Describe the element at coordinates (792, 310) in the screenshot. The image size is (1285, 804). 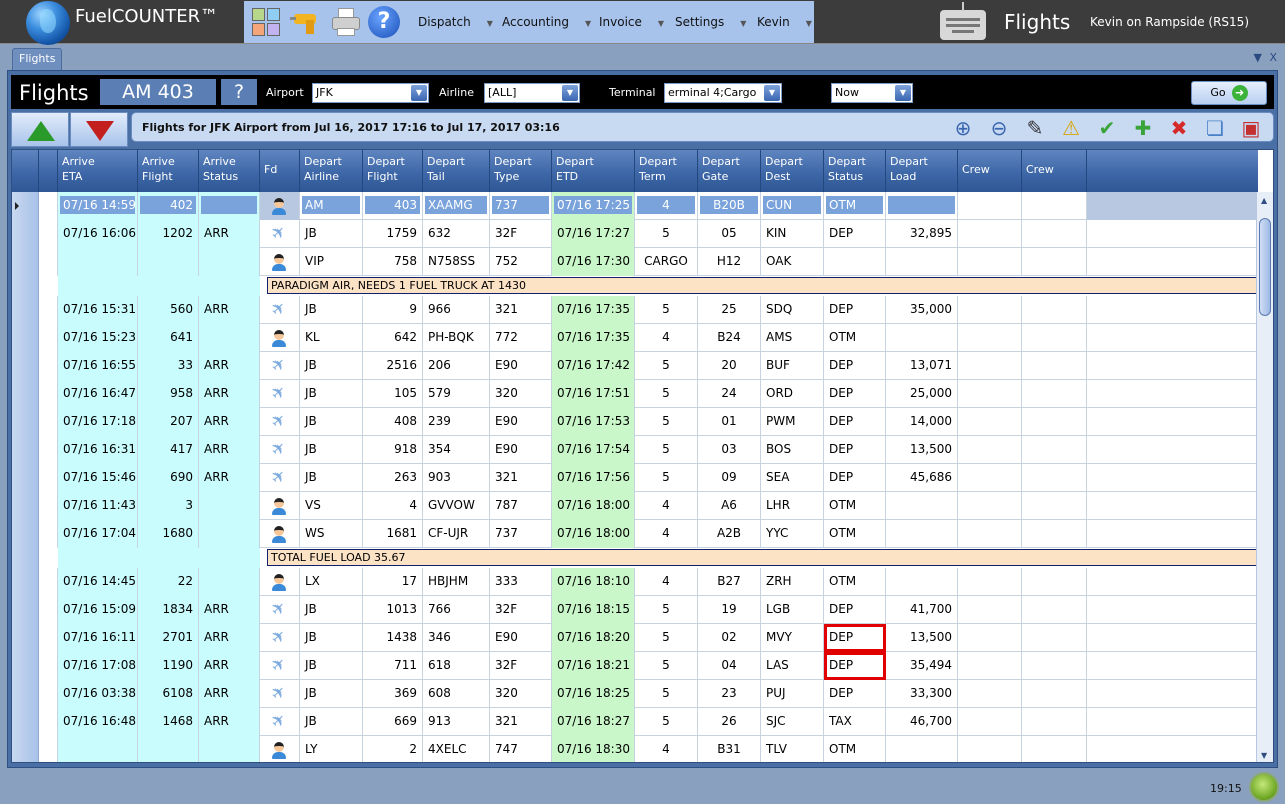
I see `cell-depart-dest: SDQ` at that location.